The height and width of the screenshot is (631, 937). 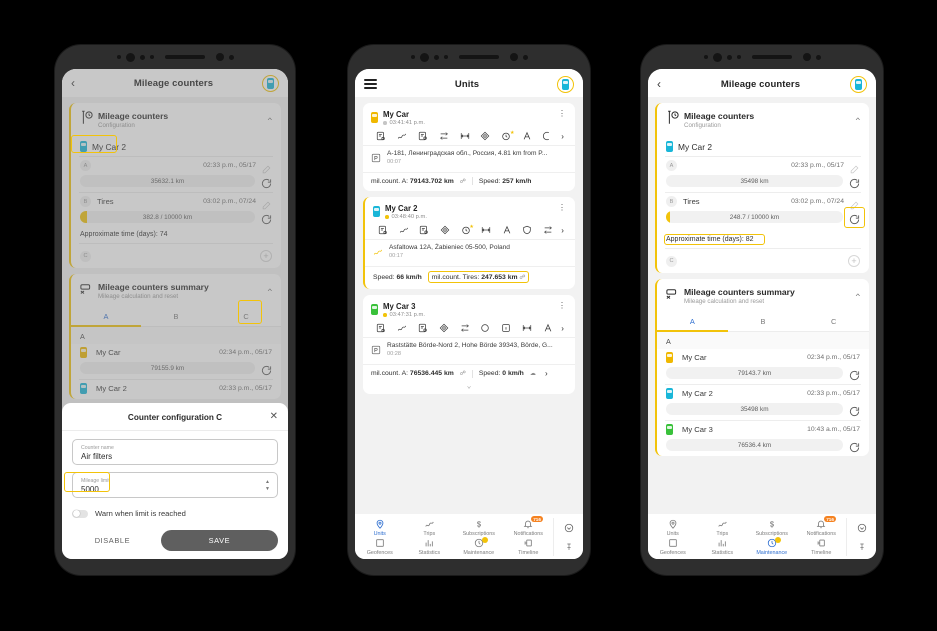 I want to click on add-counter-icon: +, so click(x=854, y=261).